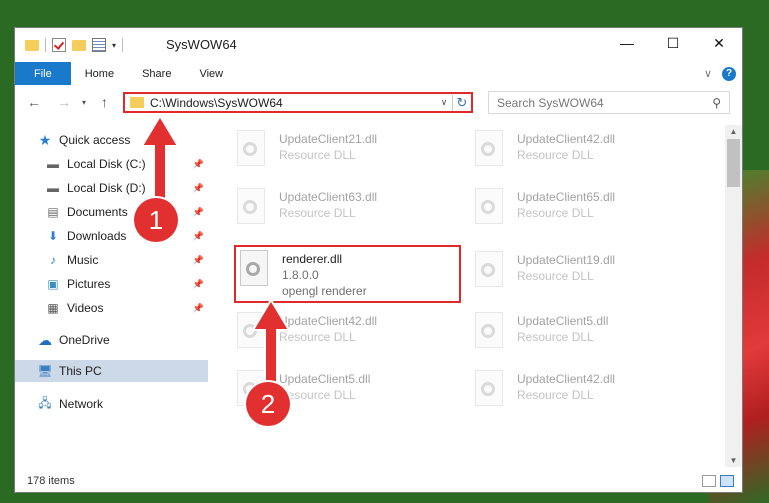 This screenshot has width=769, height=503. I want to click on back-button: ←, so click(34, 102).